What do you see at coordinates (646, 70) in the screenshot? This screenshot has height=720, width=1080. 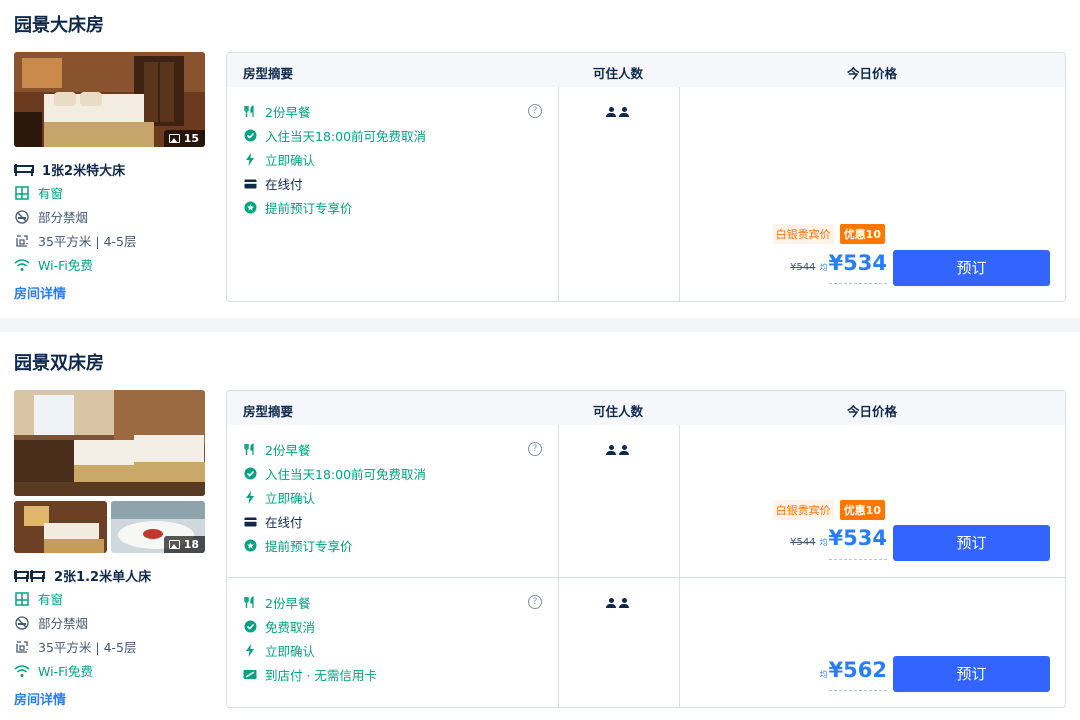 I see `rate-table-header: 房型摘要 可住人数 今日价格` at bounding box center [646, 70].